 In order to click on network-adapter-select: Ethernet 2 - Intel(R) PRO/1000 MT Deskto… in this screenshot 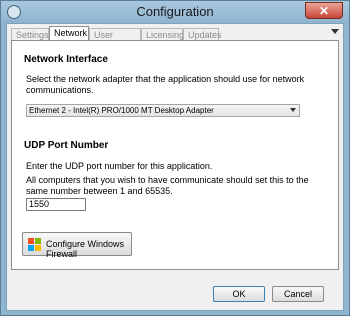, I will do `click(163, 110)`.